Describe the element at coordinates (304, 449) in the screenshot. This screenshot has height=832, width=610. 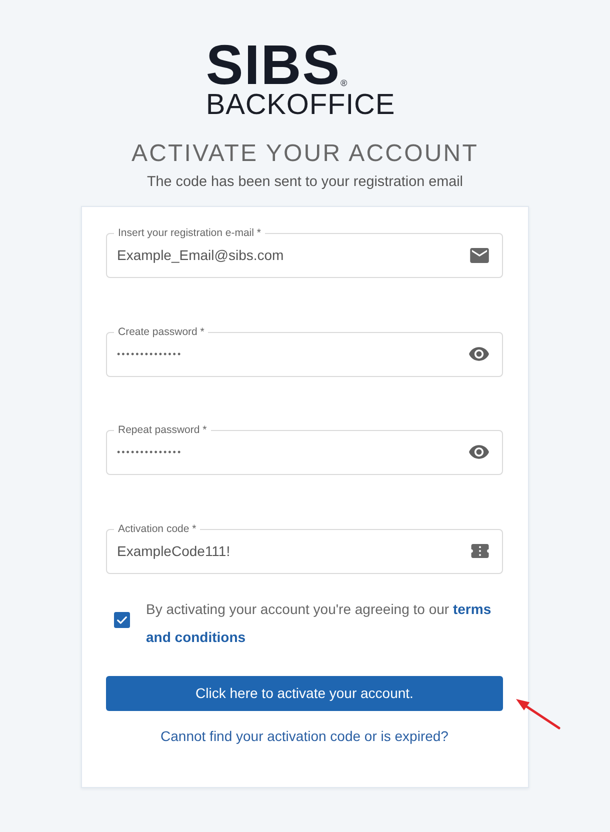
I see `password-field: Repeat password * ••••••••••••••` at that location.